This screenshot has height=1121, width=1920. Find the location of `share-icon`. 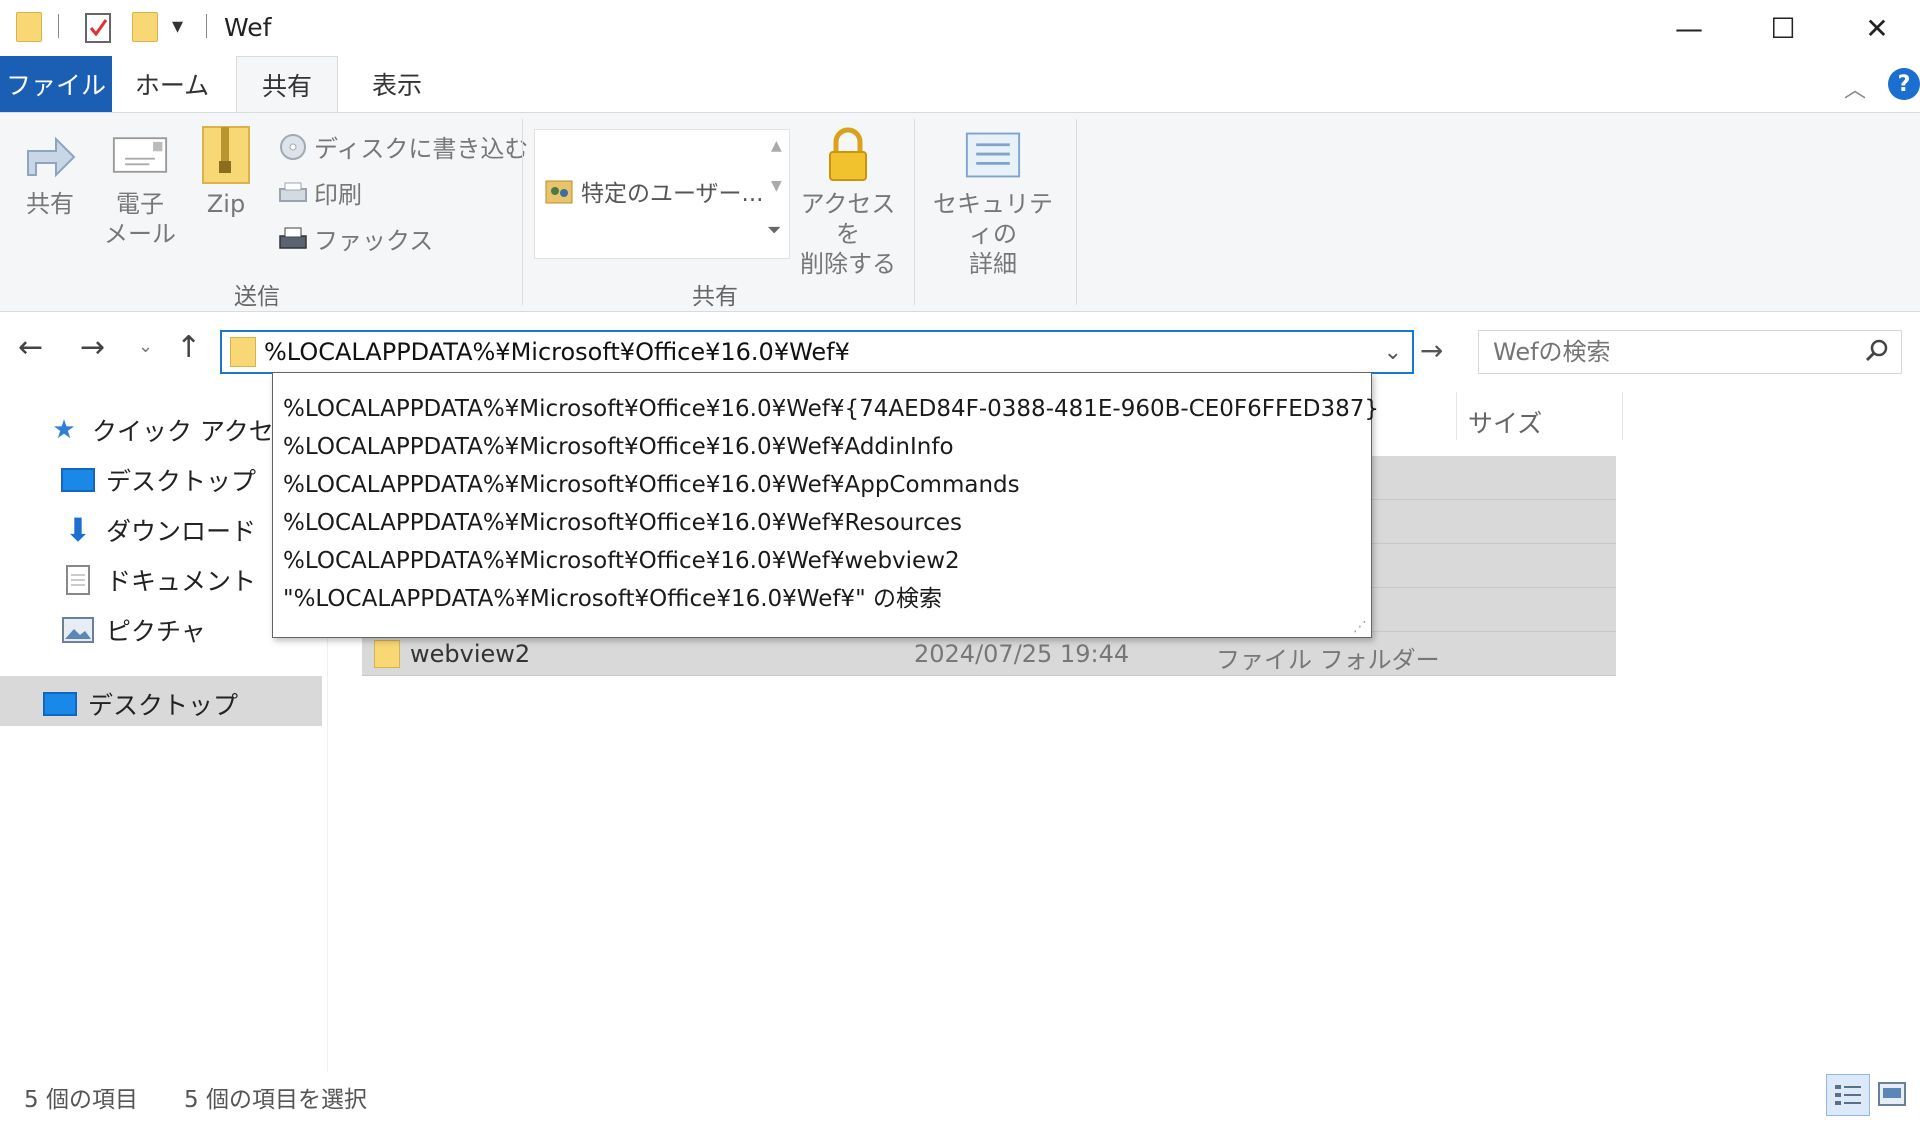

share-icon is located at coordinates (50, 155).